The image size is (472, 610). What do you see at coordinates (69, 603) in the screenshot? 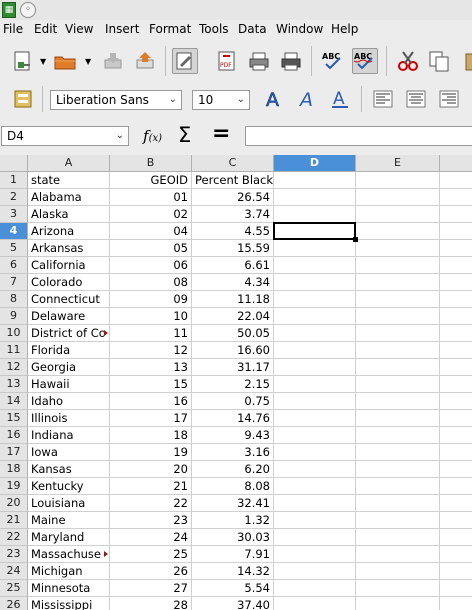
I see `data-cell-state: Mississippi` at bounding box center [69, 603].